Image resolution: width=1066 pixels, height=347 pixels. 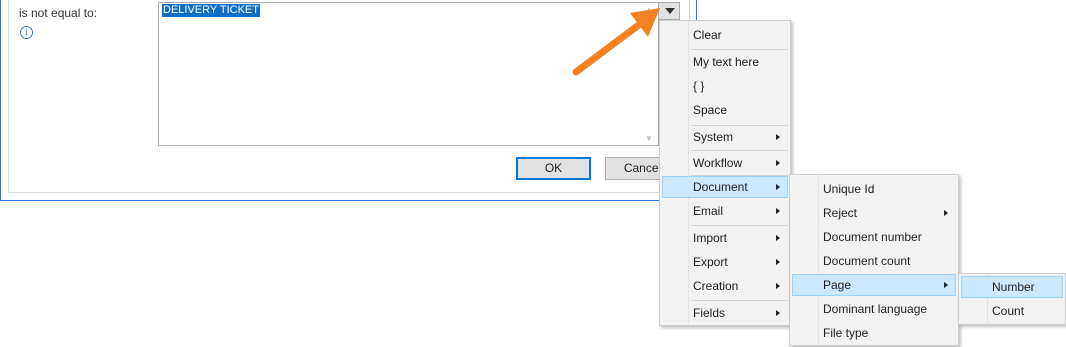 What do you see at coordinates (1012, 287) in the screenshot?
I see `menu-item-number: Number` at bounding box center [1012, 287].